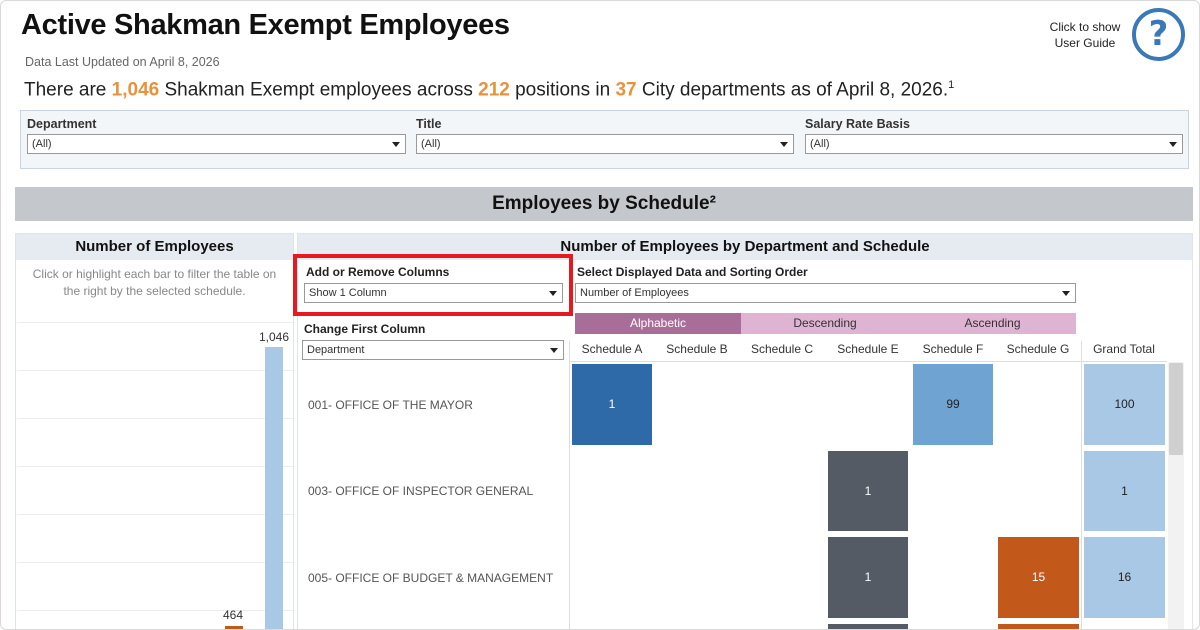  I want to click on bar-label-total: 1,046, so click(274, 337).